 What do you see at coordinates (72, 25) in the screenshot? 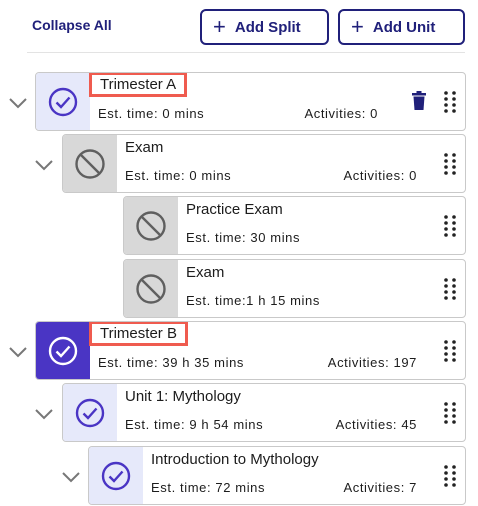
I see `collapse-all-link: Collapse All` at bounding box center [72, 25].